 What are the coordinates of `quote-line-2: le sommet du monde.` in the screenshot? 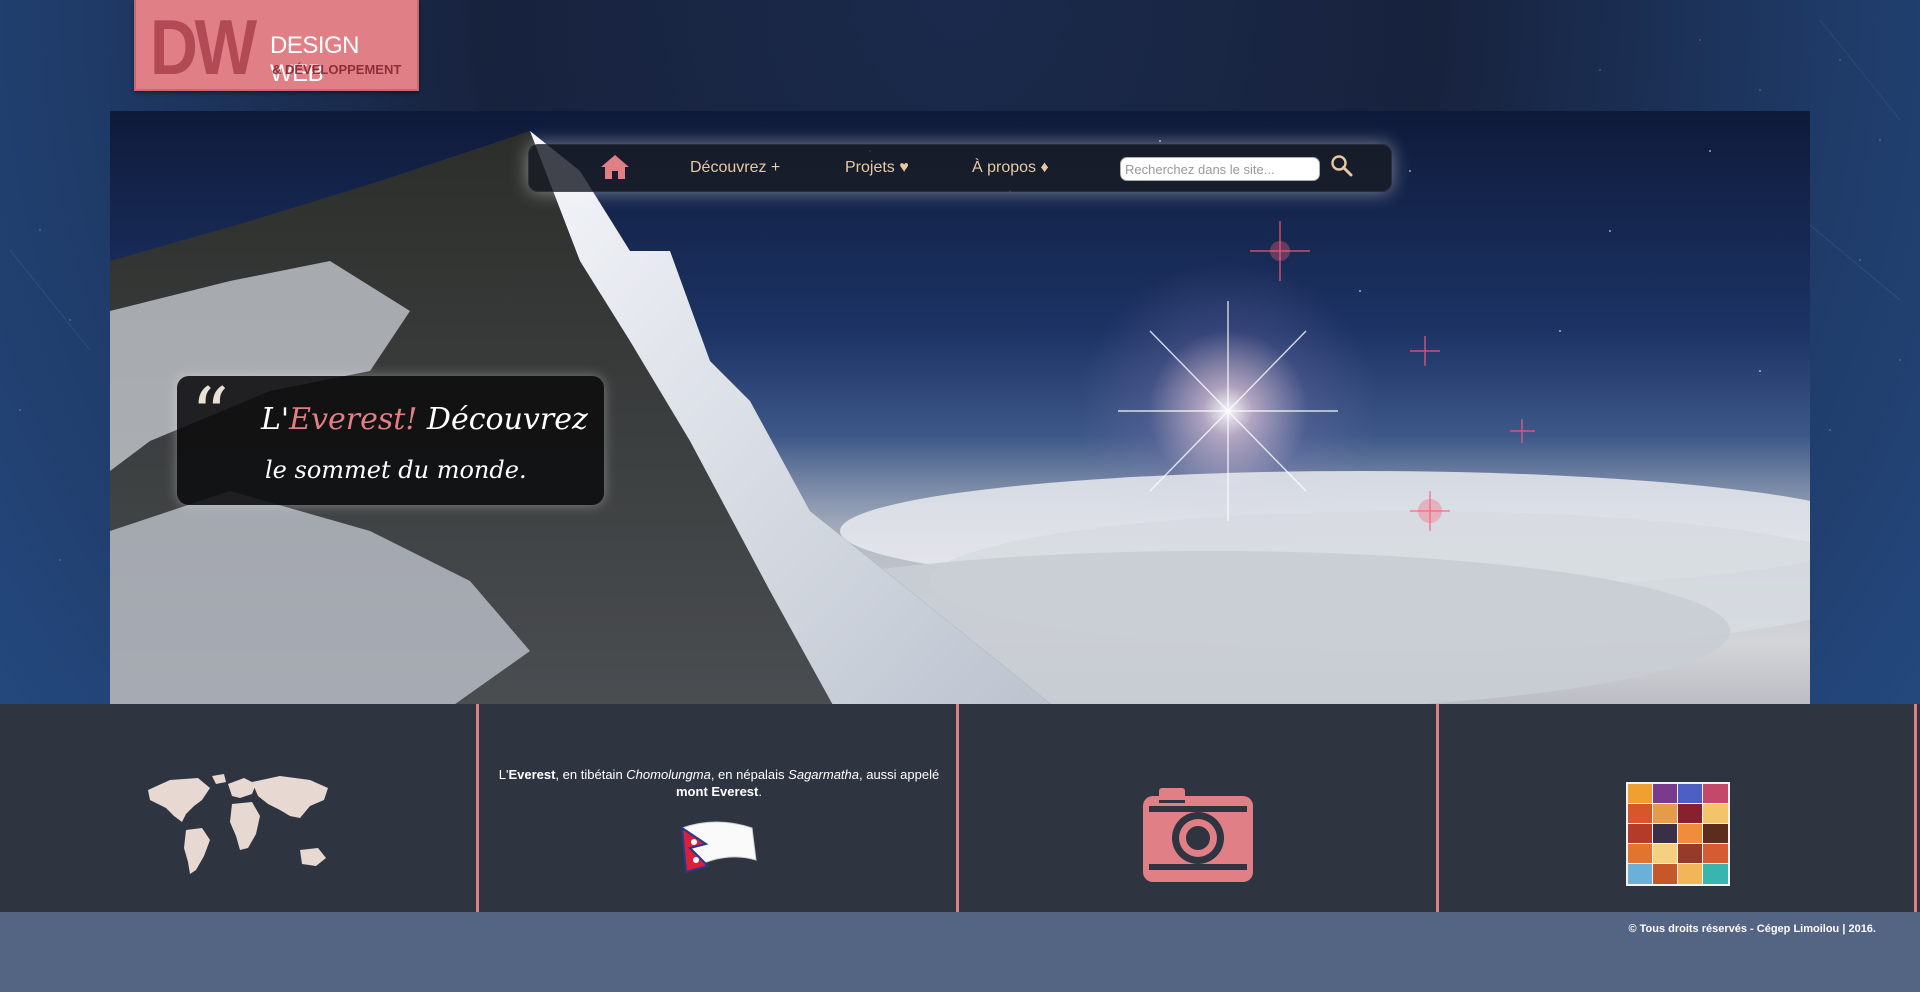 It's located at (396, 470).